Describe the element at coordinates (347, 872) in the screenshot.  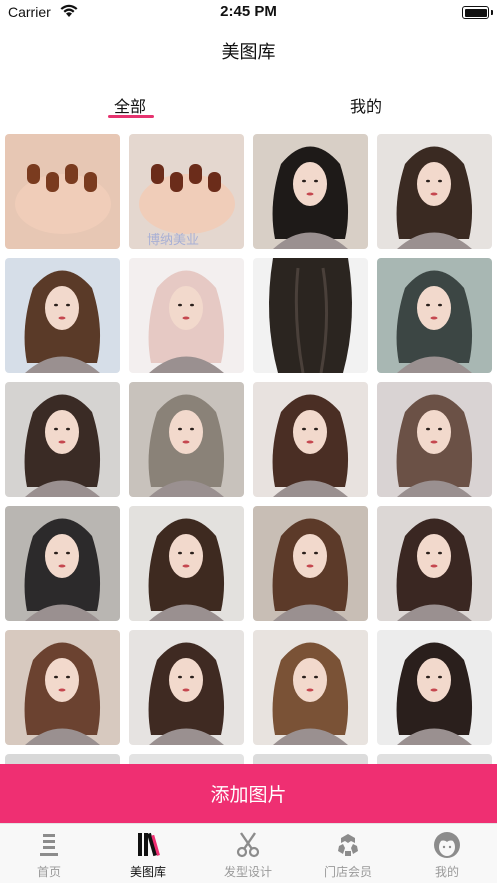
I see `tabbar-label-members: 门店会员` at that location.